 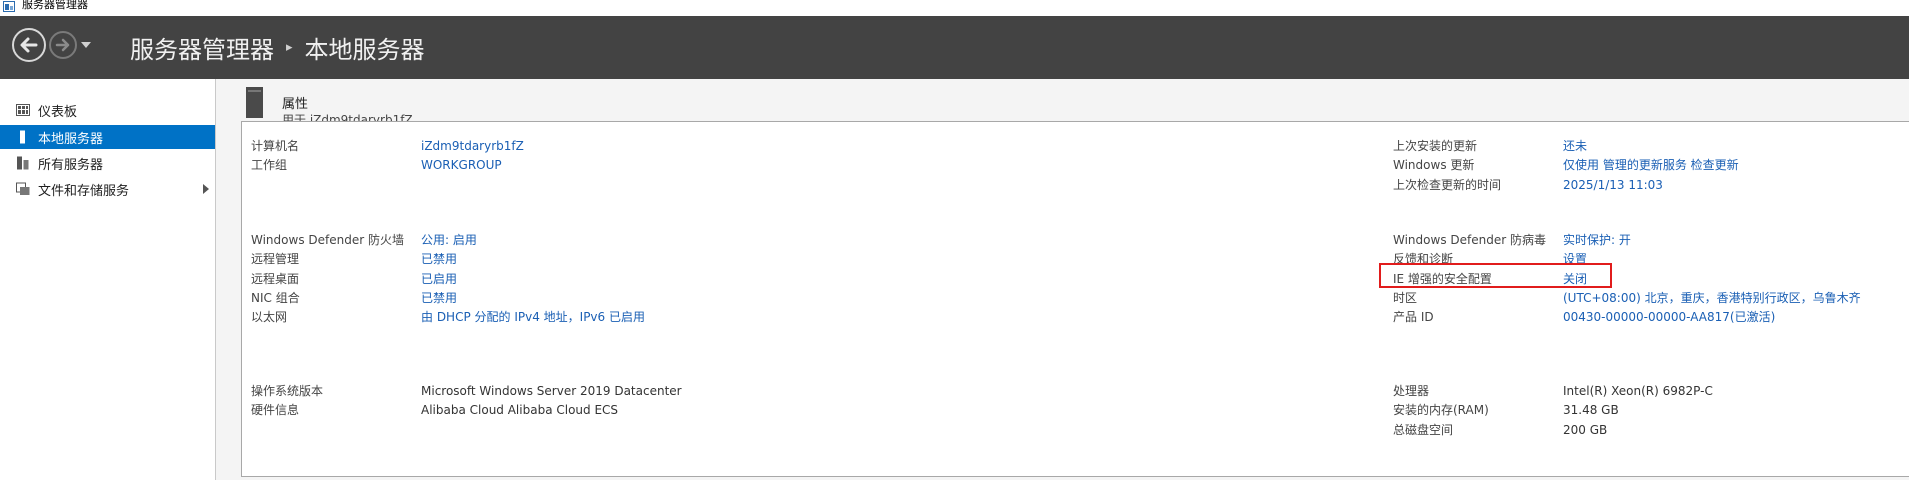 What do you see at coordinates (84, 191) in the screenshot?
I see `sidebar-item-label: 文件和存储服务` at bounding box center [84, 191].